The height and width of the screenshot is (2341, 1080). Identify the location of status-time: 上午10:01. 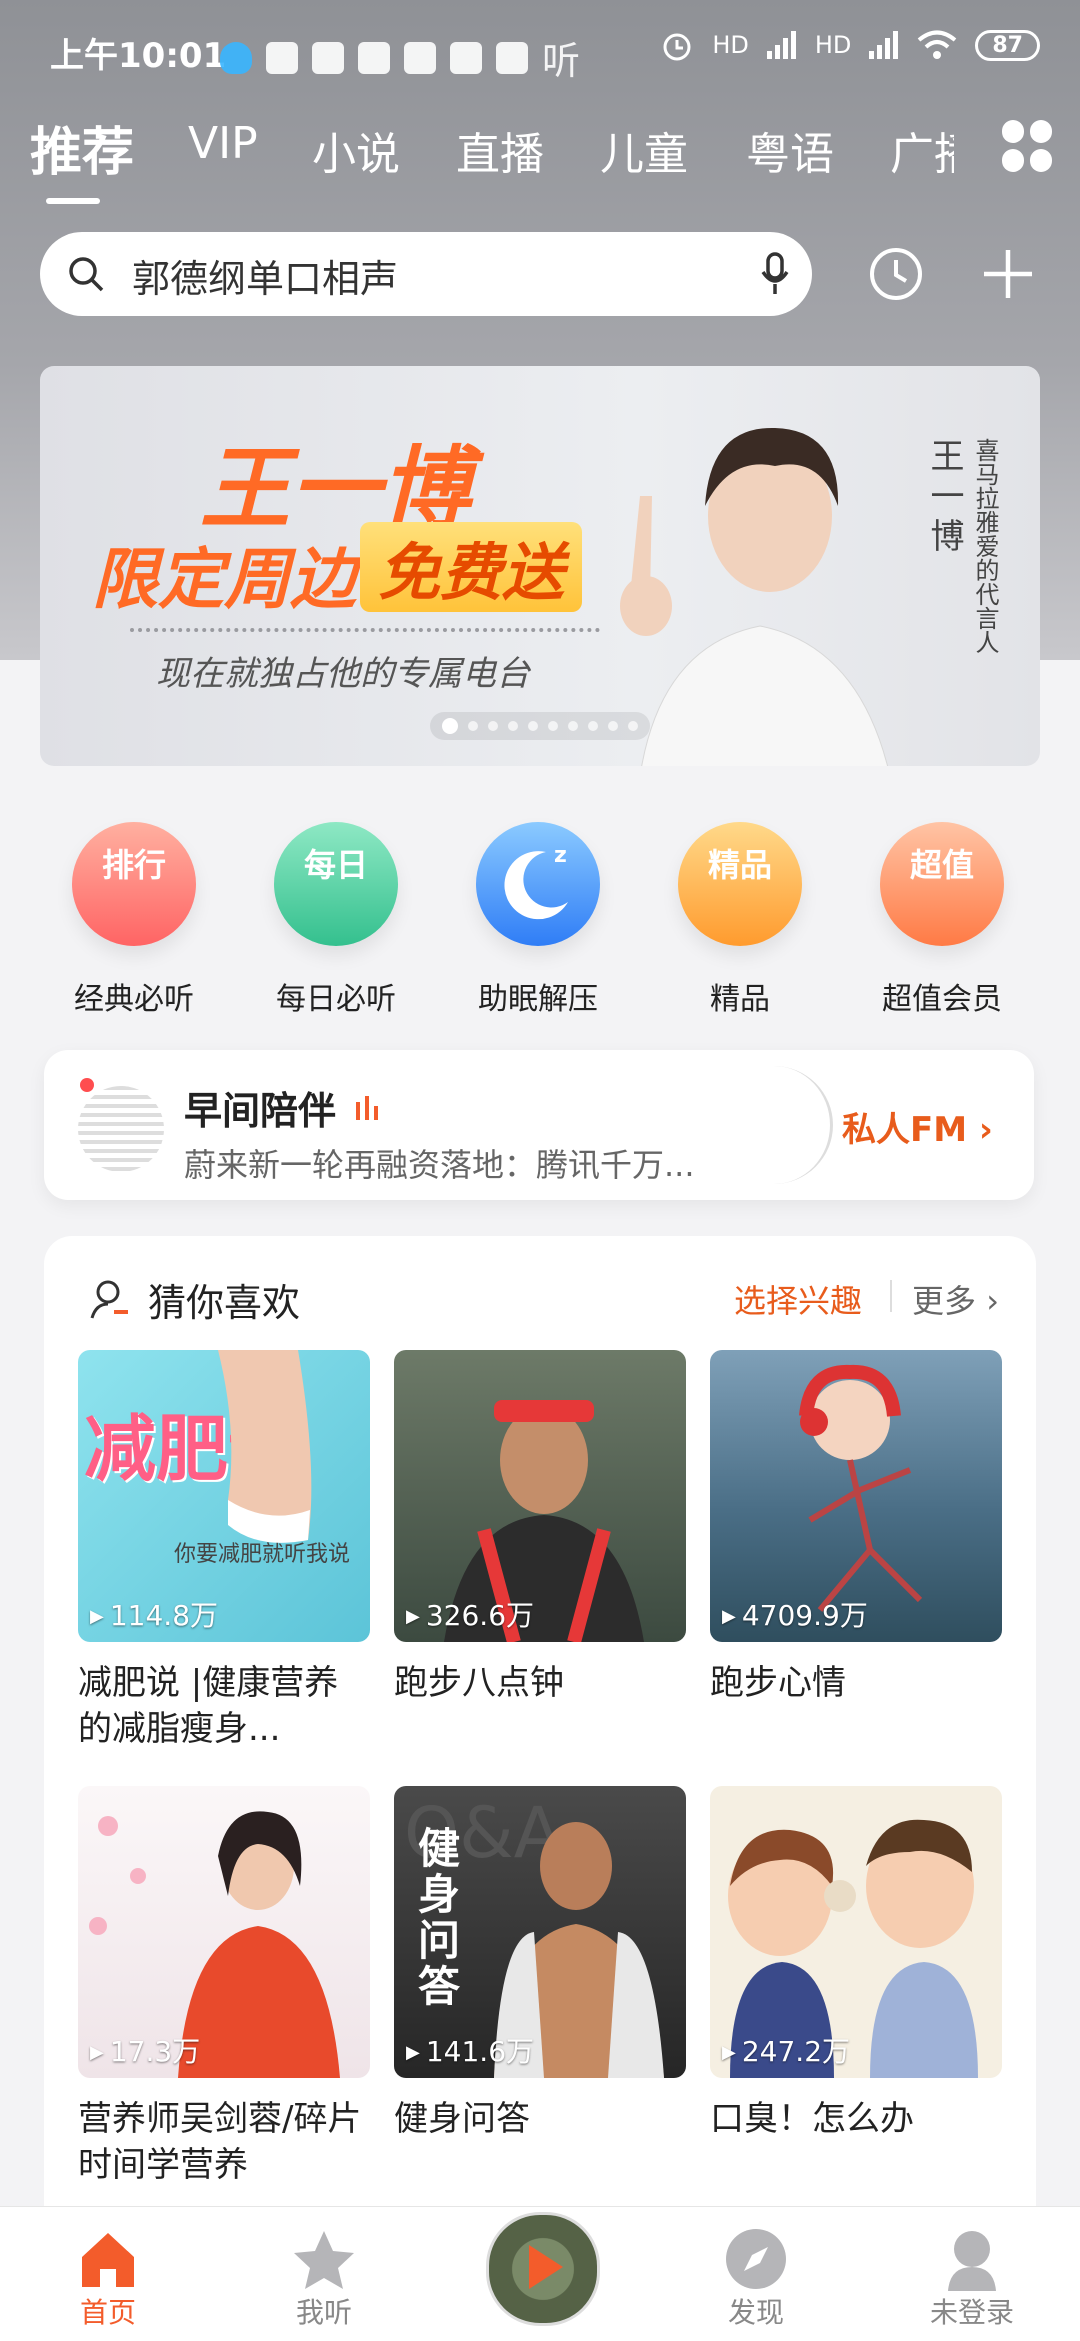
(138, 56).